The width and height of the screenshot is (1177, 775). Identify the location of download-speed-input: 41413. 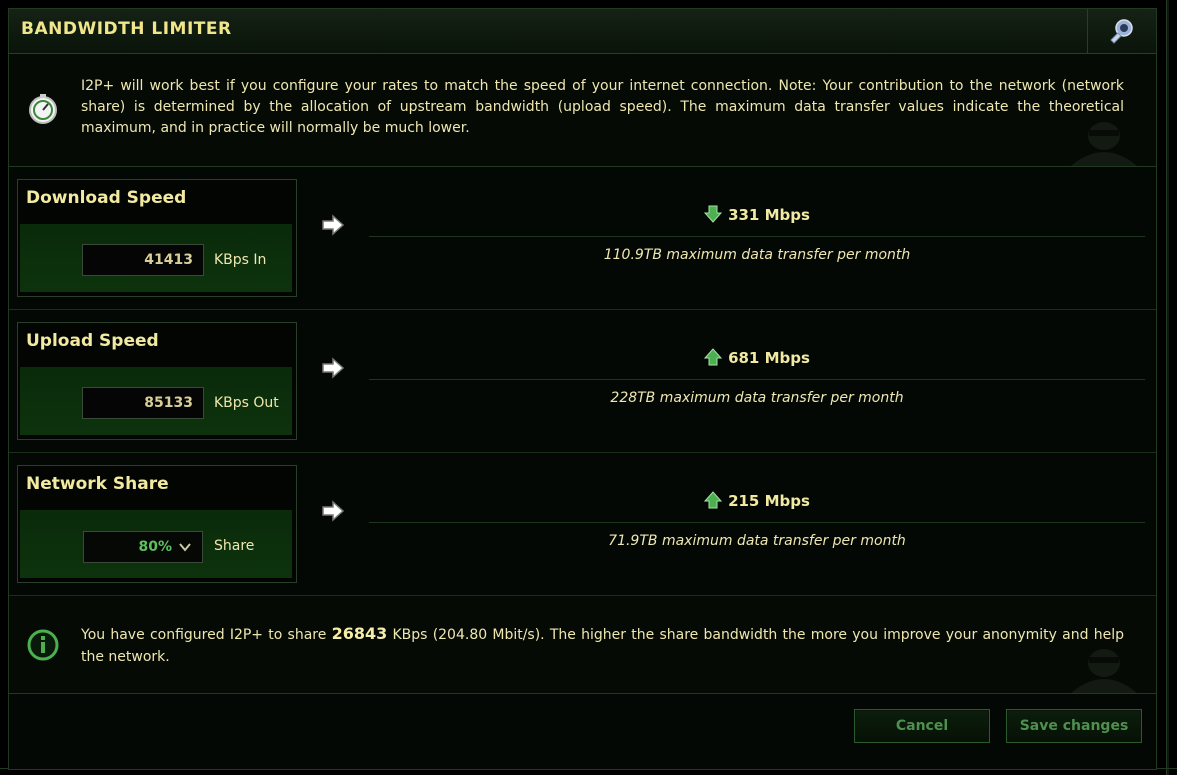
(143, 260).